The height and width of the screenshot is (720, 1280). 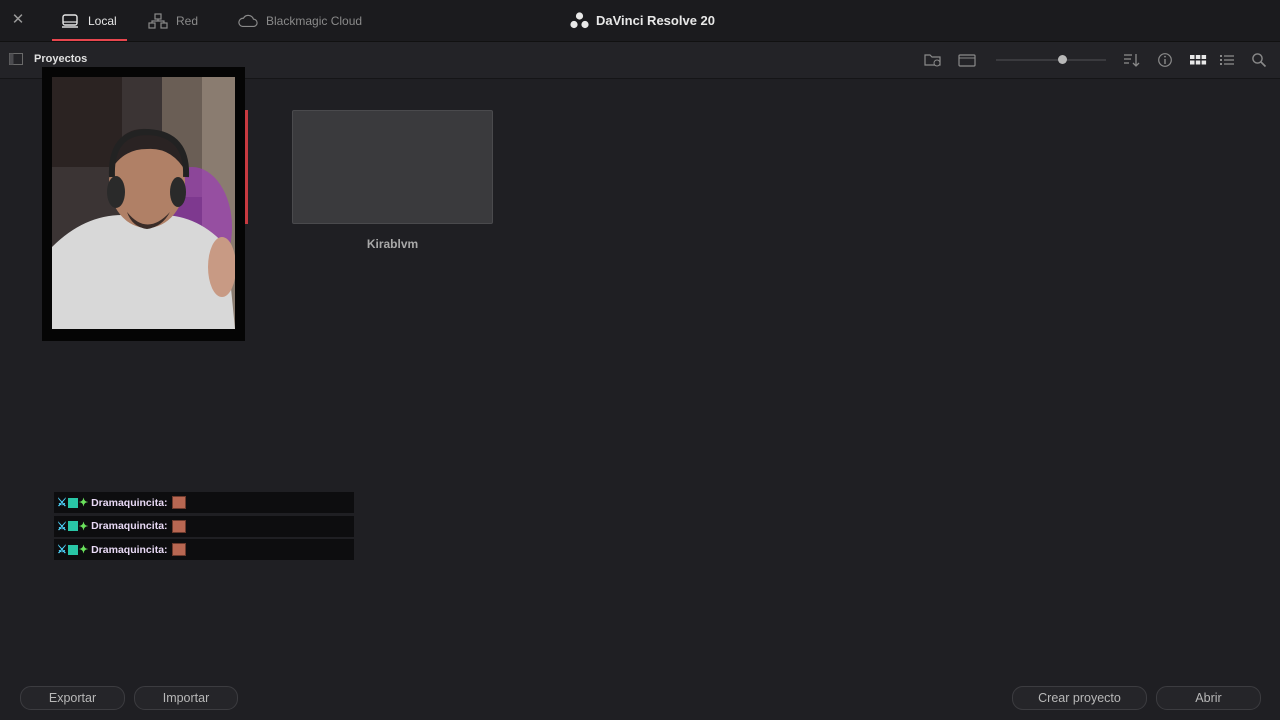 I want to click on open-button: Abrir, so click(x=1208, y=698).